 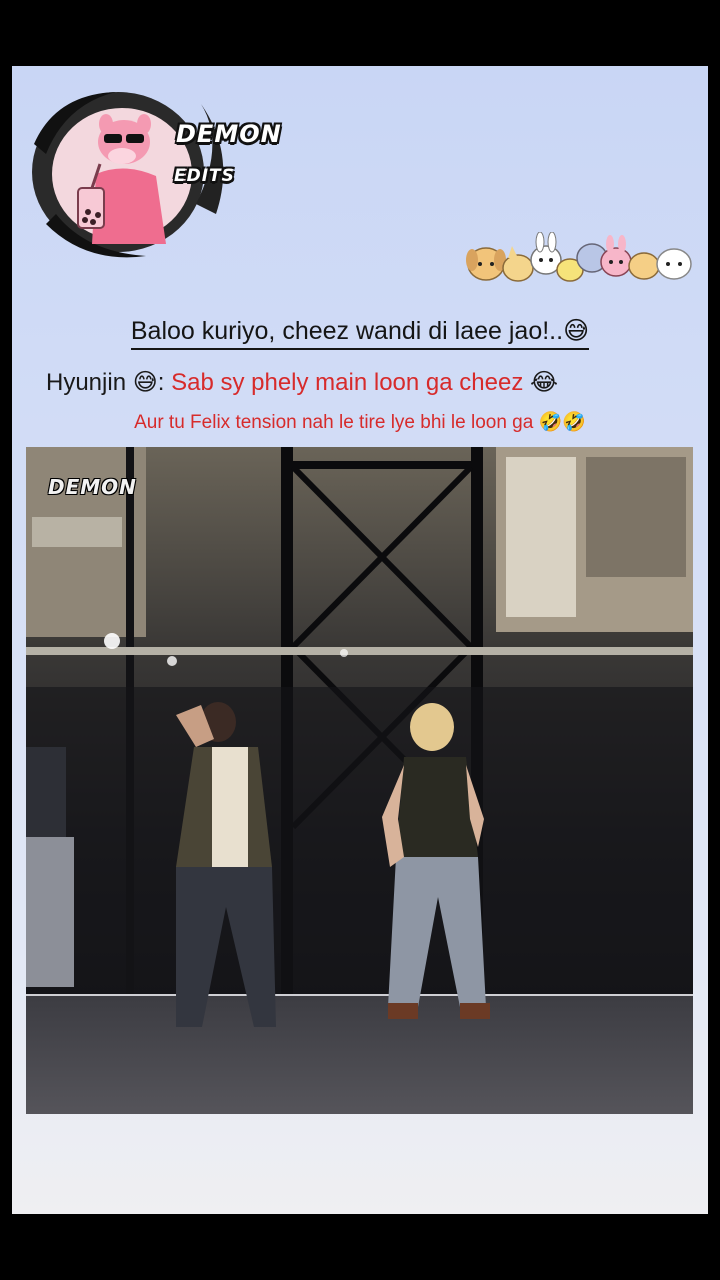 What do you see at coordinates (145, 382) in the screenshot?
I see `speaker-emoji: 😅` at bounding box center [145, 382].